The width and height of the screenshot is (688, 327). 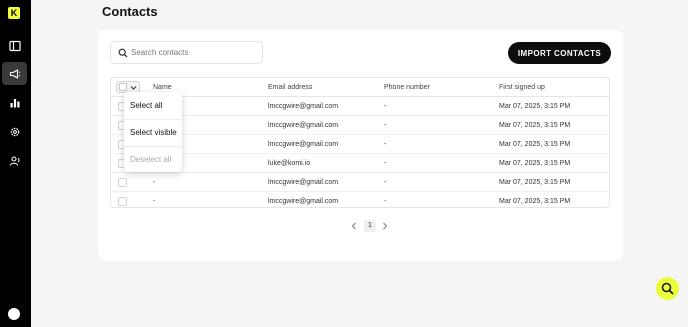 I want to click on app-logo: K, so click(x=14, y=13).